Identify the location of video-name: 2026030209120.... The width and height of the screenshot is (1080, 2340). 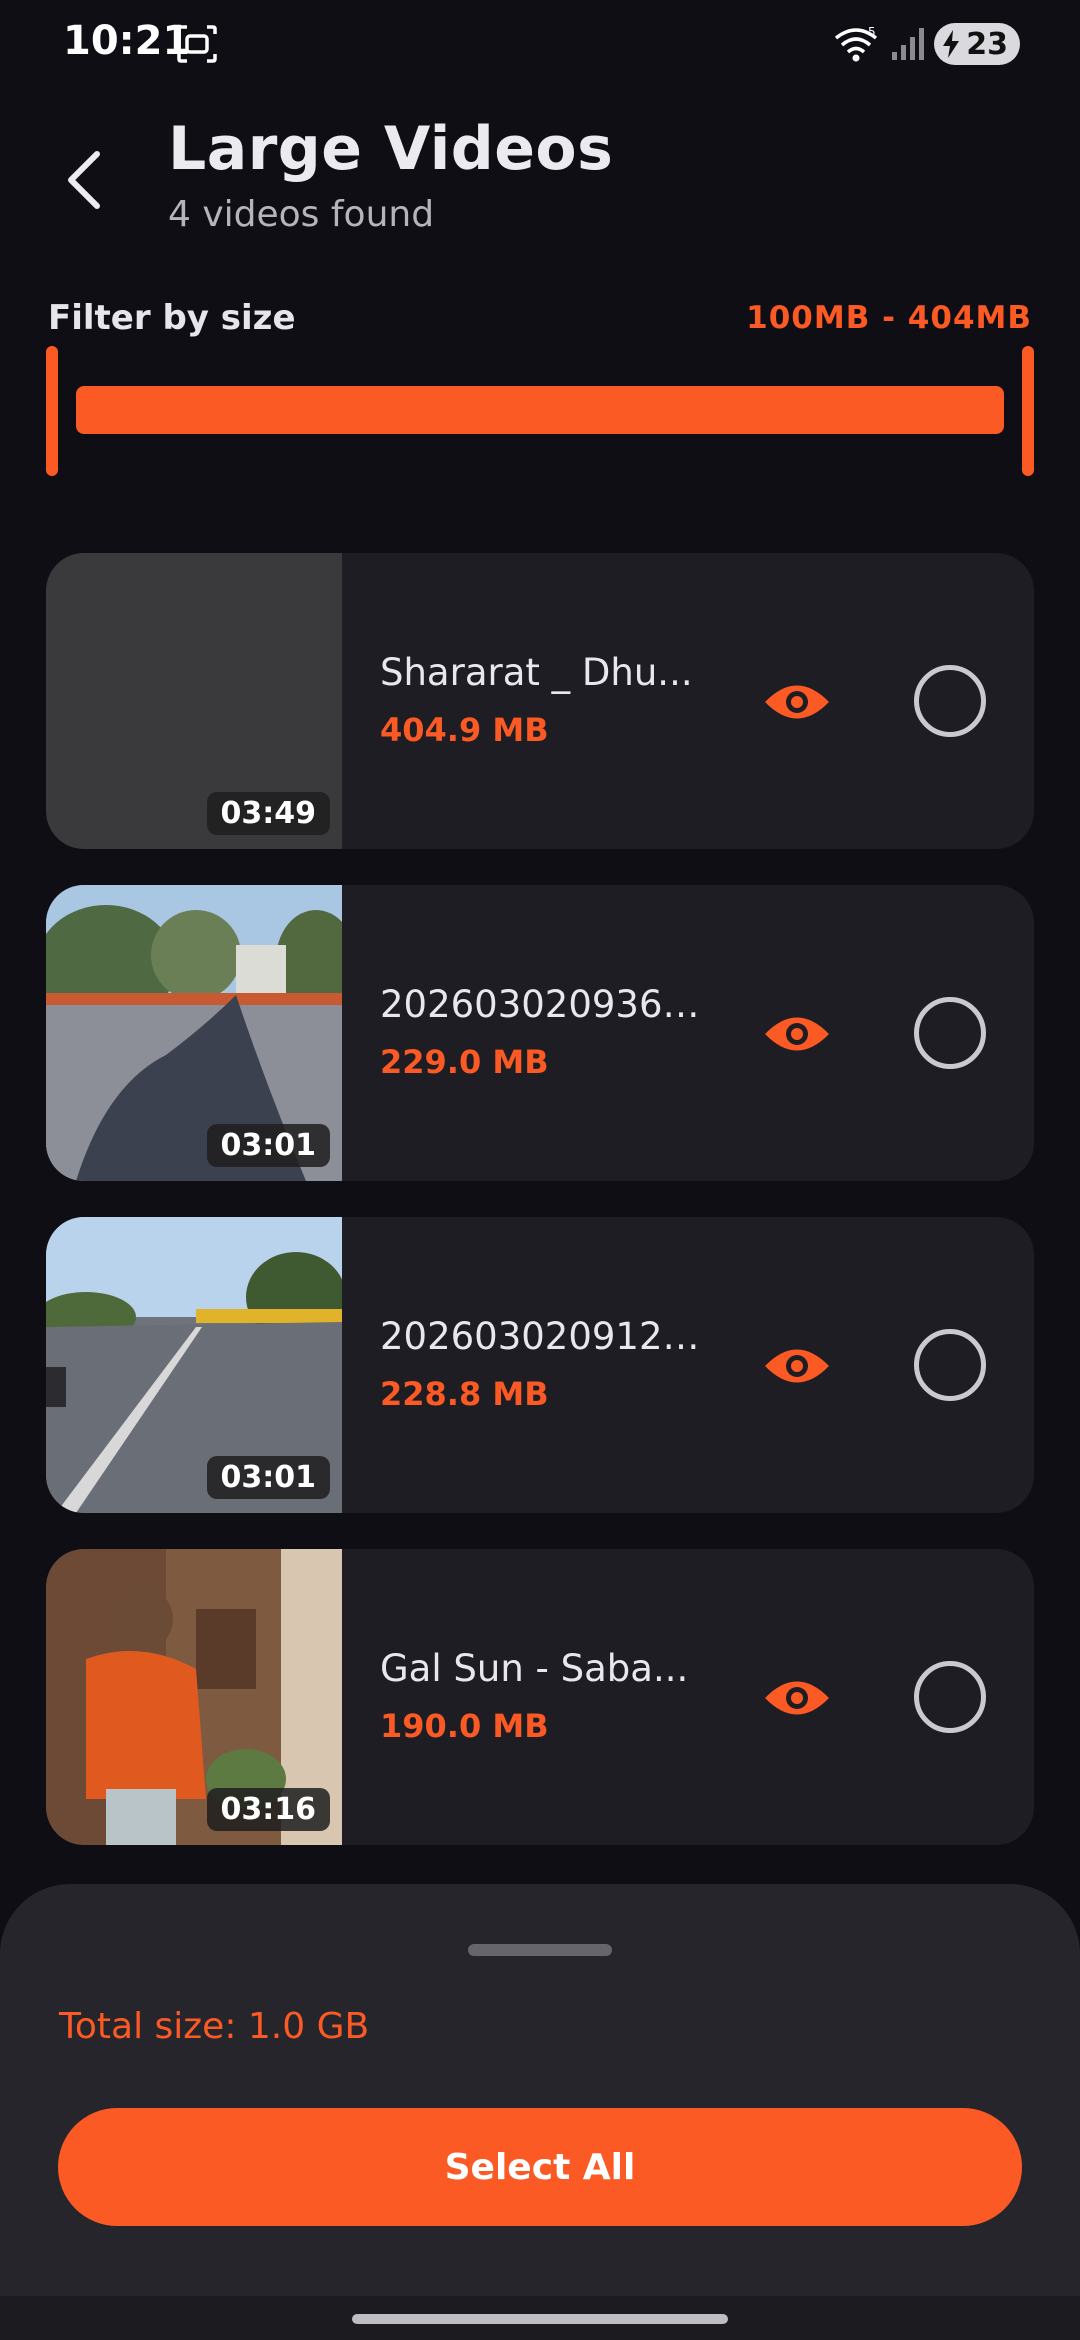
(540, 1336).